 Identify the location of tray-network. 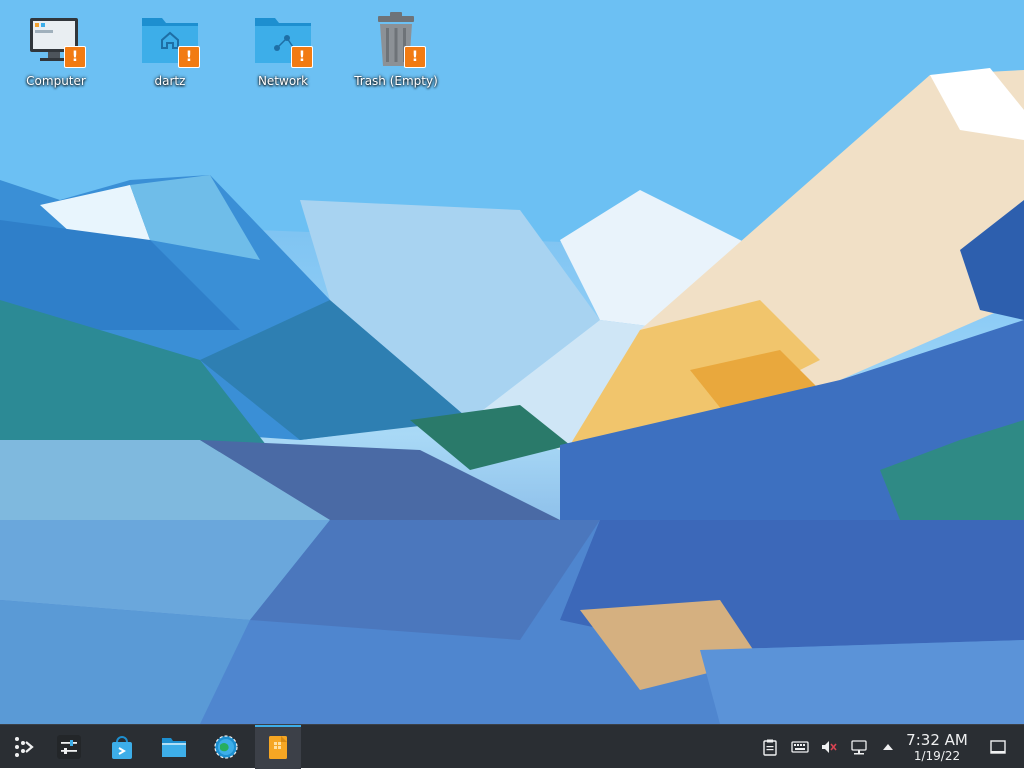
(859, 747).